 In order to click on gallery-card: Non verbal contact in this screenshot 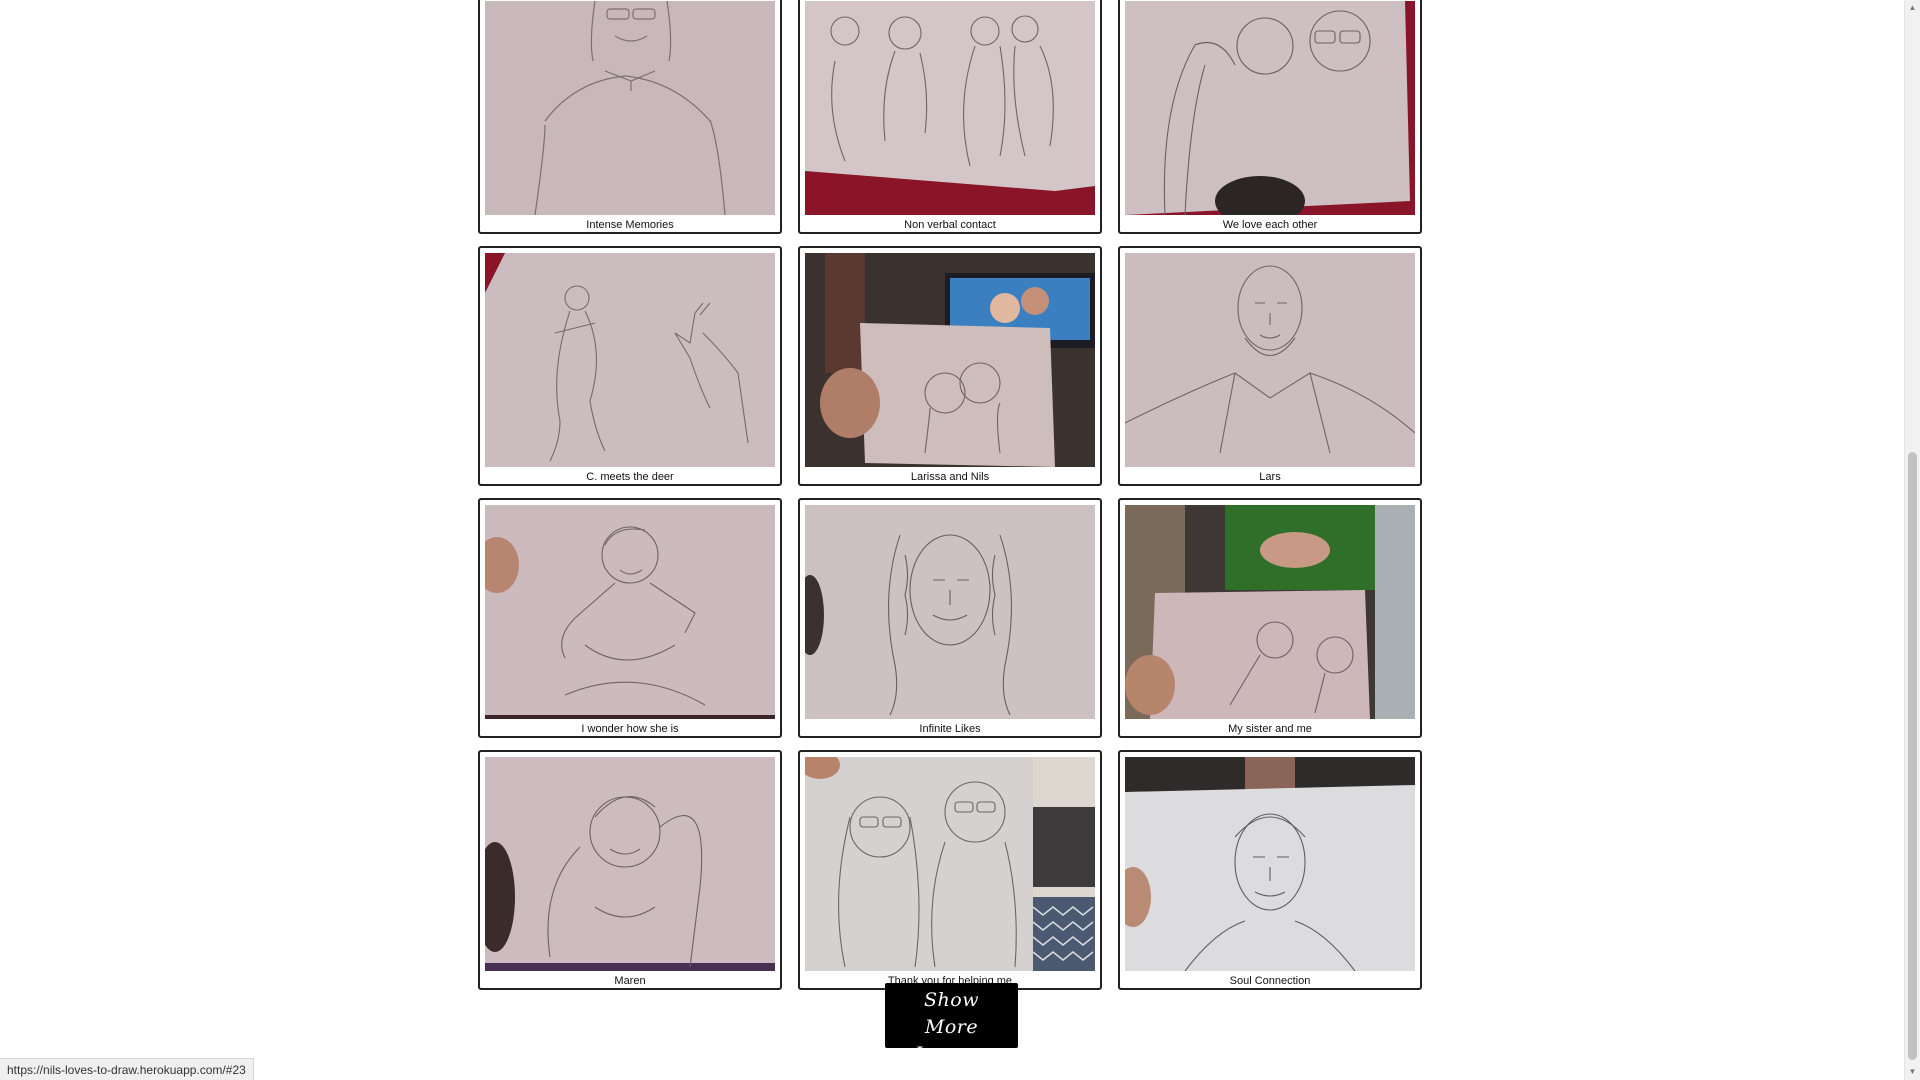, I will do `click(950, 117)`.